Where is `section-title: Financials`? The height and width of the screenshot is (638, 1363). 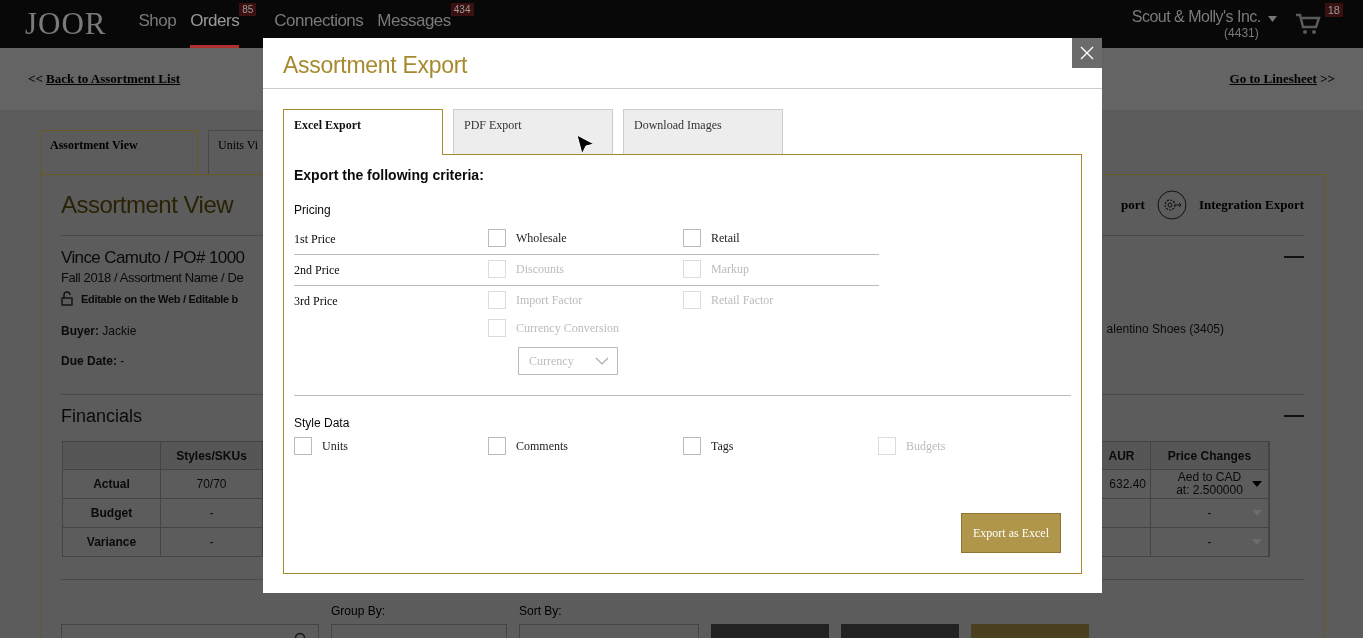
section-title: Financials is located at coordinates (102, 416).